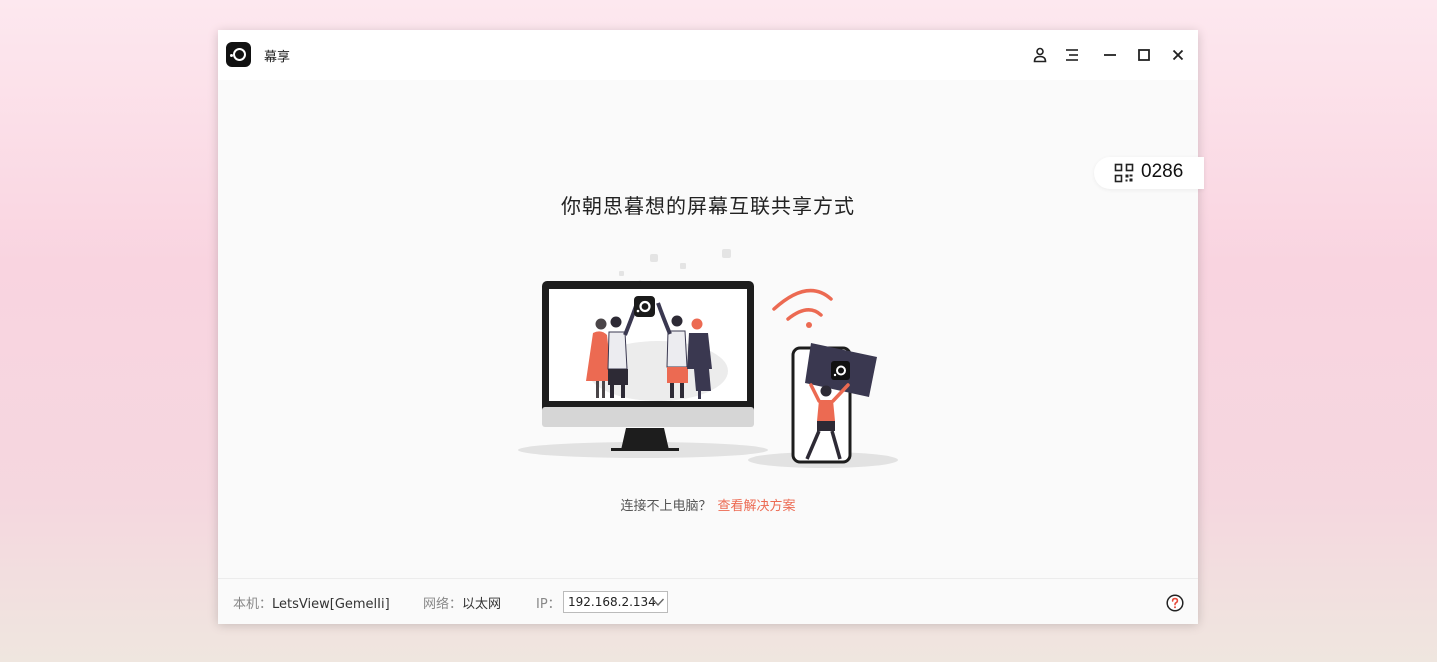 The width and height of the screenshot is (1437, 662). I want to click on ip-select: 192.168.2.134, so click(615, 602).